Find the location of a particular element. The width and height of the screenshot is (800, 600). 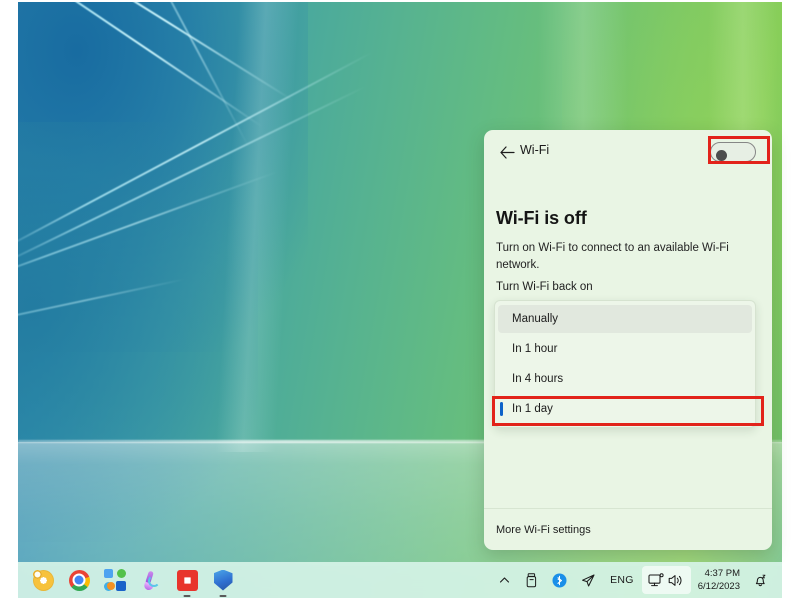

dropdown-option-label: Manually is located at coordinates (535, 319).